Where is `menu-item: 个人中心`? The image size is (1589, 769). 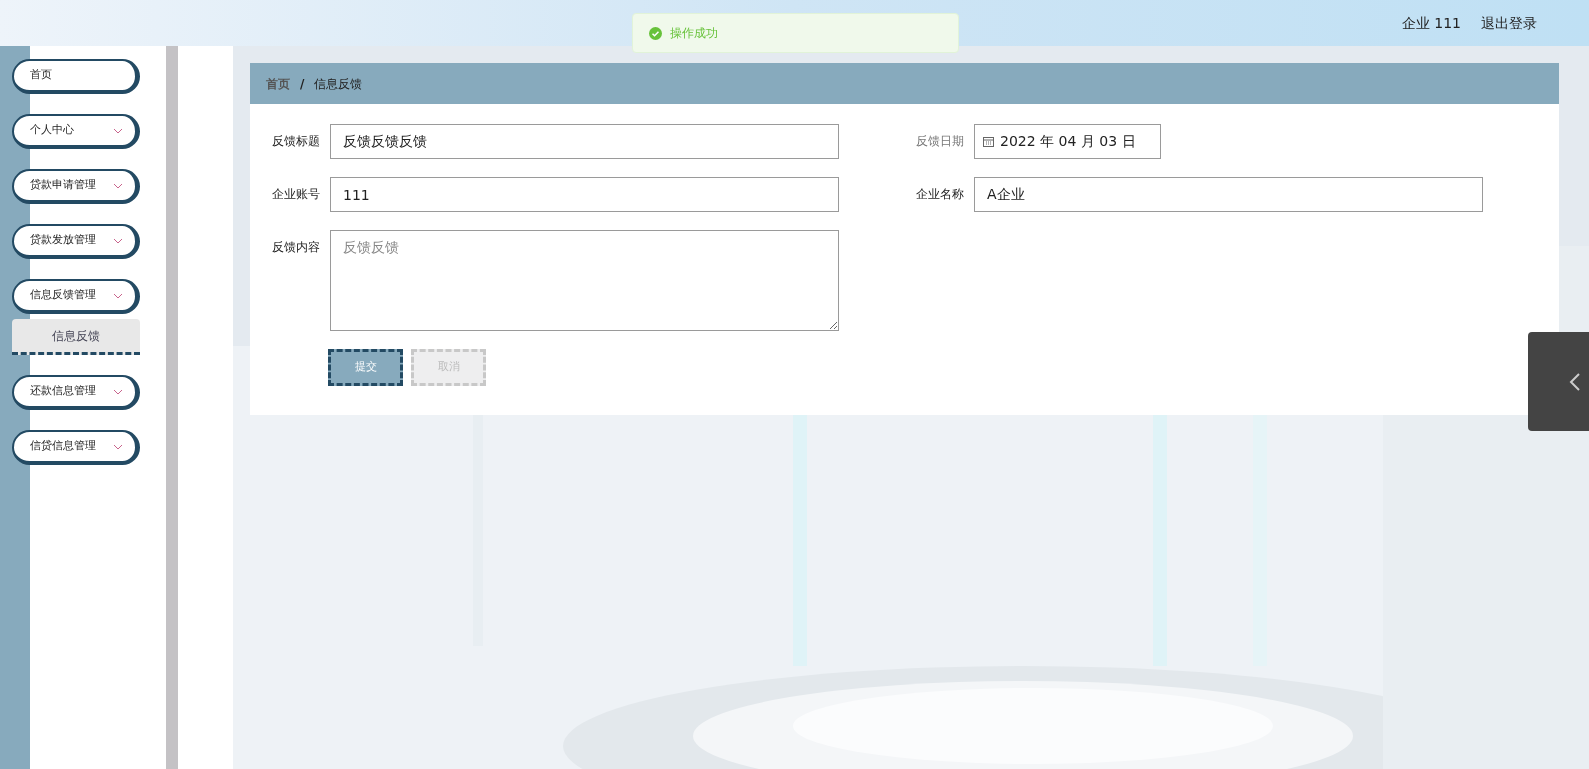
menu-item: 个人中心 is located at coordinates (76, 131).